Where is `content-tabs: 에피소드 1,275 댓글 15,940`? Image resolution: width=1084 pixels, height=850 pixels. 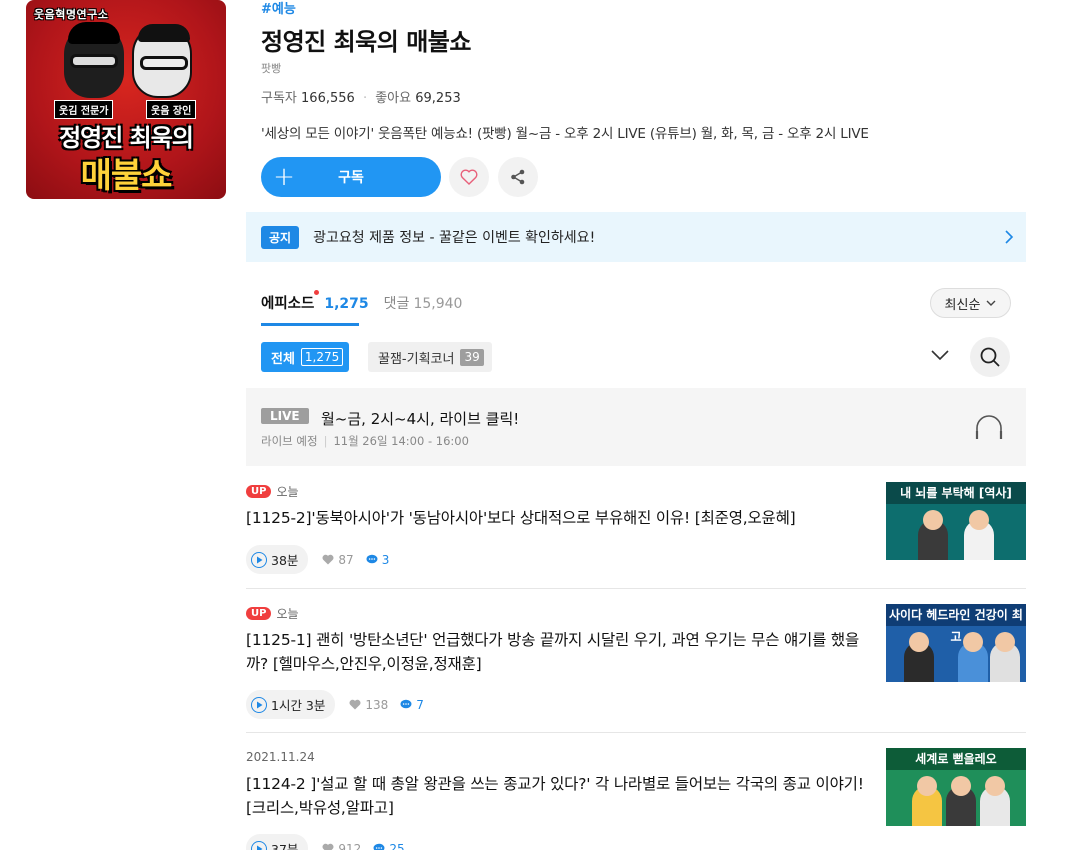 content-tabs: 에피소드 1,275 댓글 15,940 is located at coordinates (362, 301).